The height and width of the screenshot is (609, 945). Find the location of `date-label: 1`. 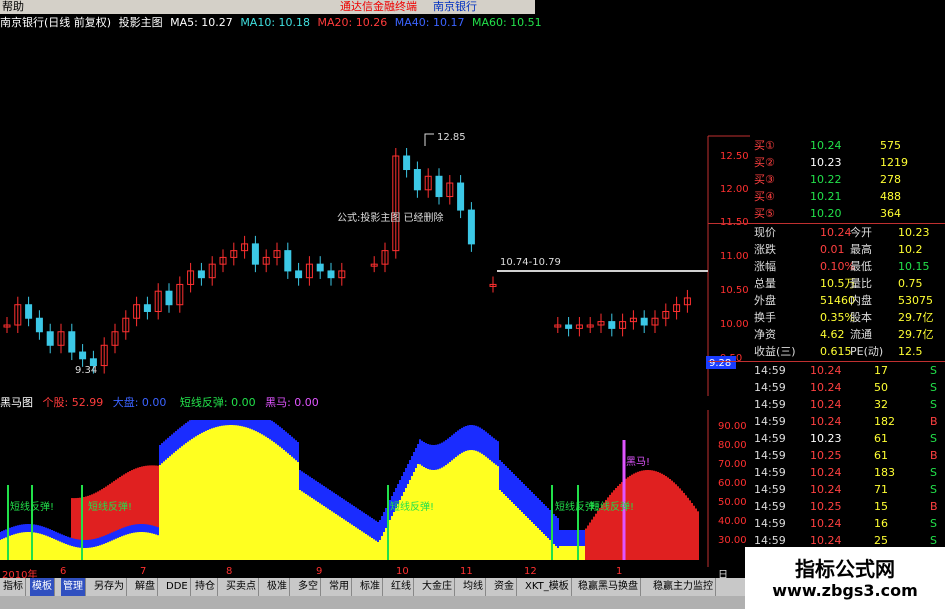

date-label: 1 is located at coordinates (619, 571).